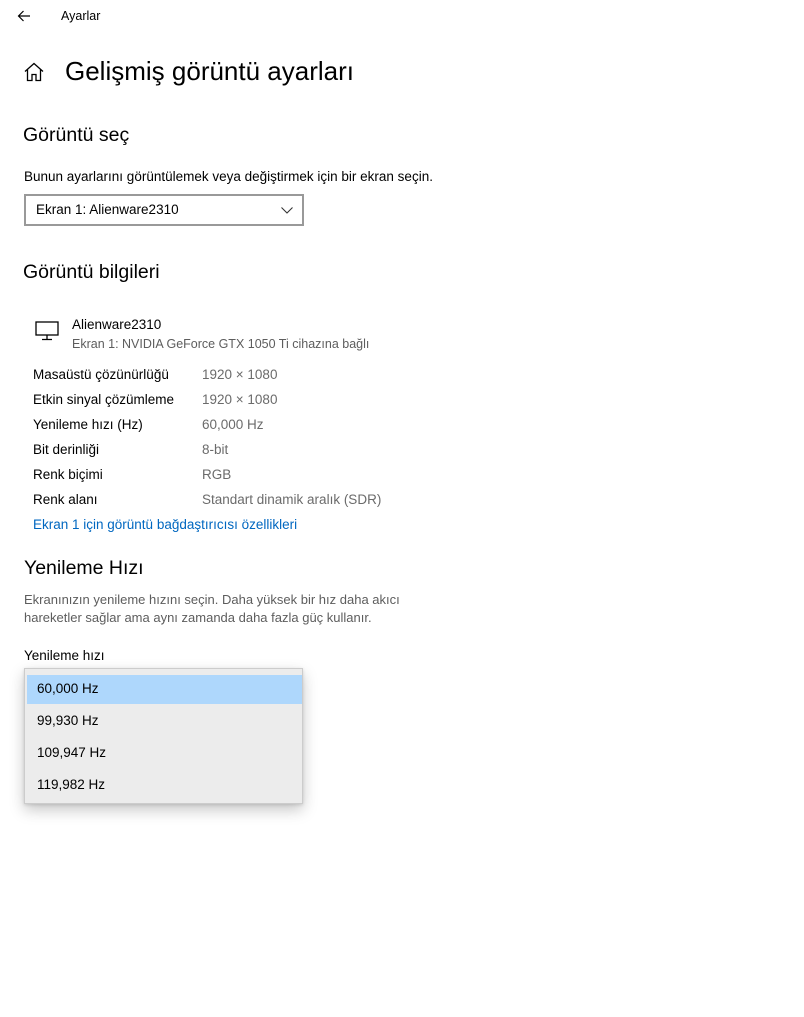 Image resolution: width=804 pixels, height=1017 pixels. Describe the element at coordinates (71, 784) in the screenshot. I see `refresh-rate-option-label: 119,982 Hz` at that location.